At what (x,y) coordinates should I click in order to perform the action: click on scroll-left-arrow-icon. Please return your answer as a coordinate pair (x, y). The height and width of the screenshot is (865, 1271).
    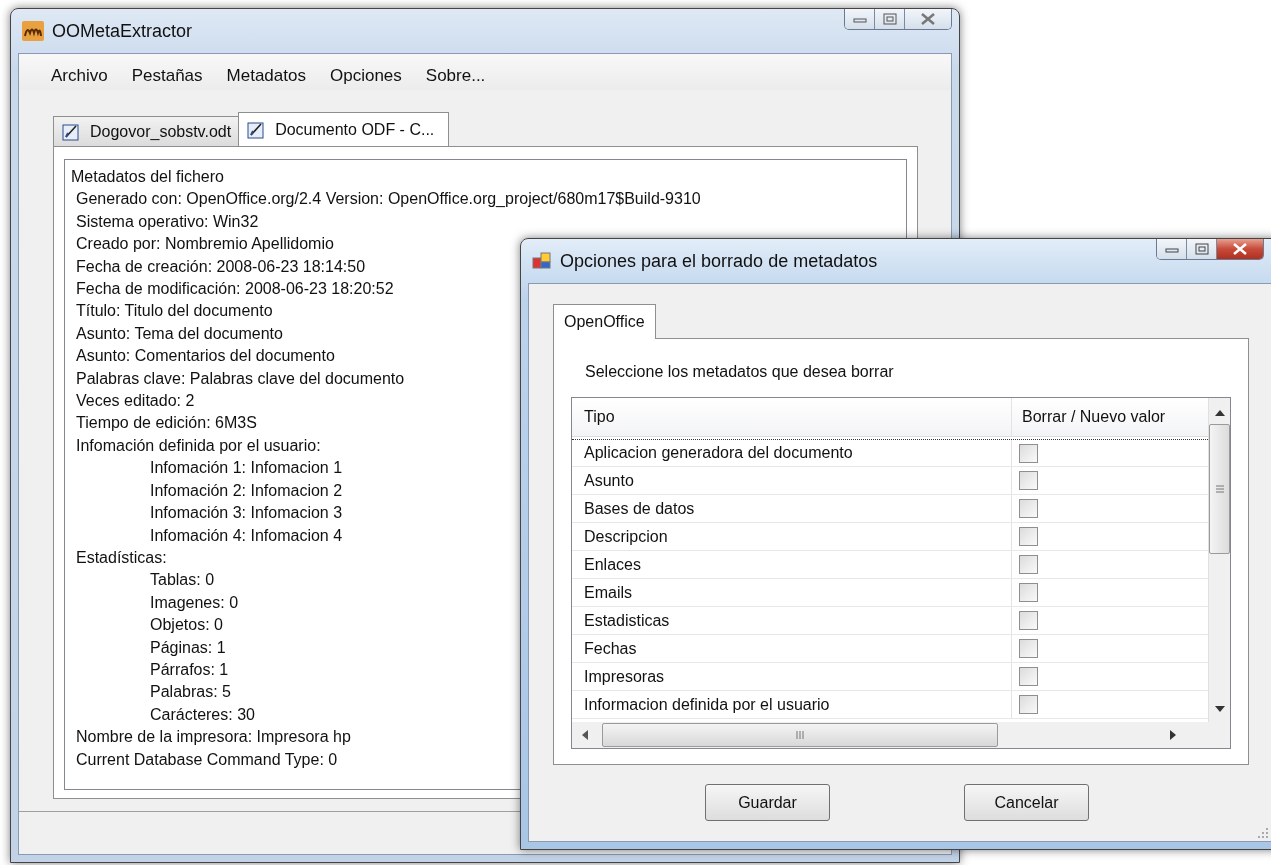
    Looking at the image, I should click on (585, 735).